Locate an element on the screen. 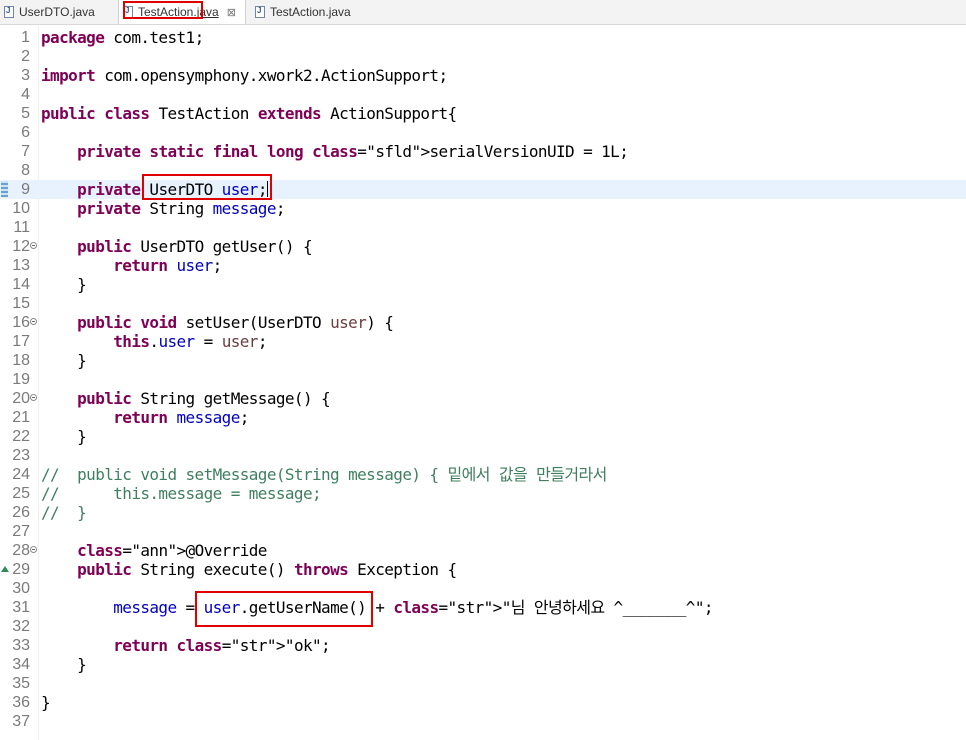  code-line: 37 is located at coordinates (483, 721).